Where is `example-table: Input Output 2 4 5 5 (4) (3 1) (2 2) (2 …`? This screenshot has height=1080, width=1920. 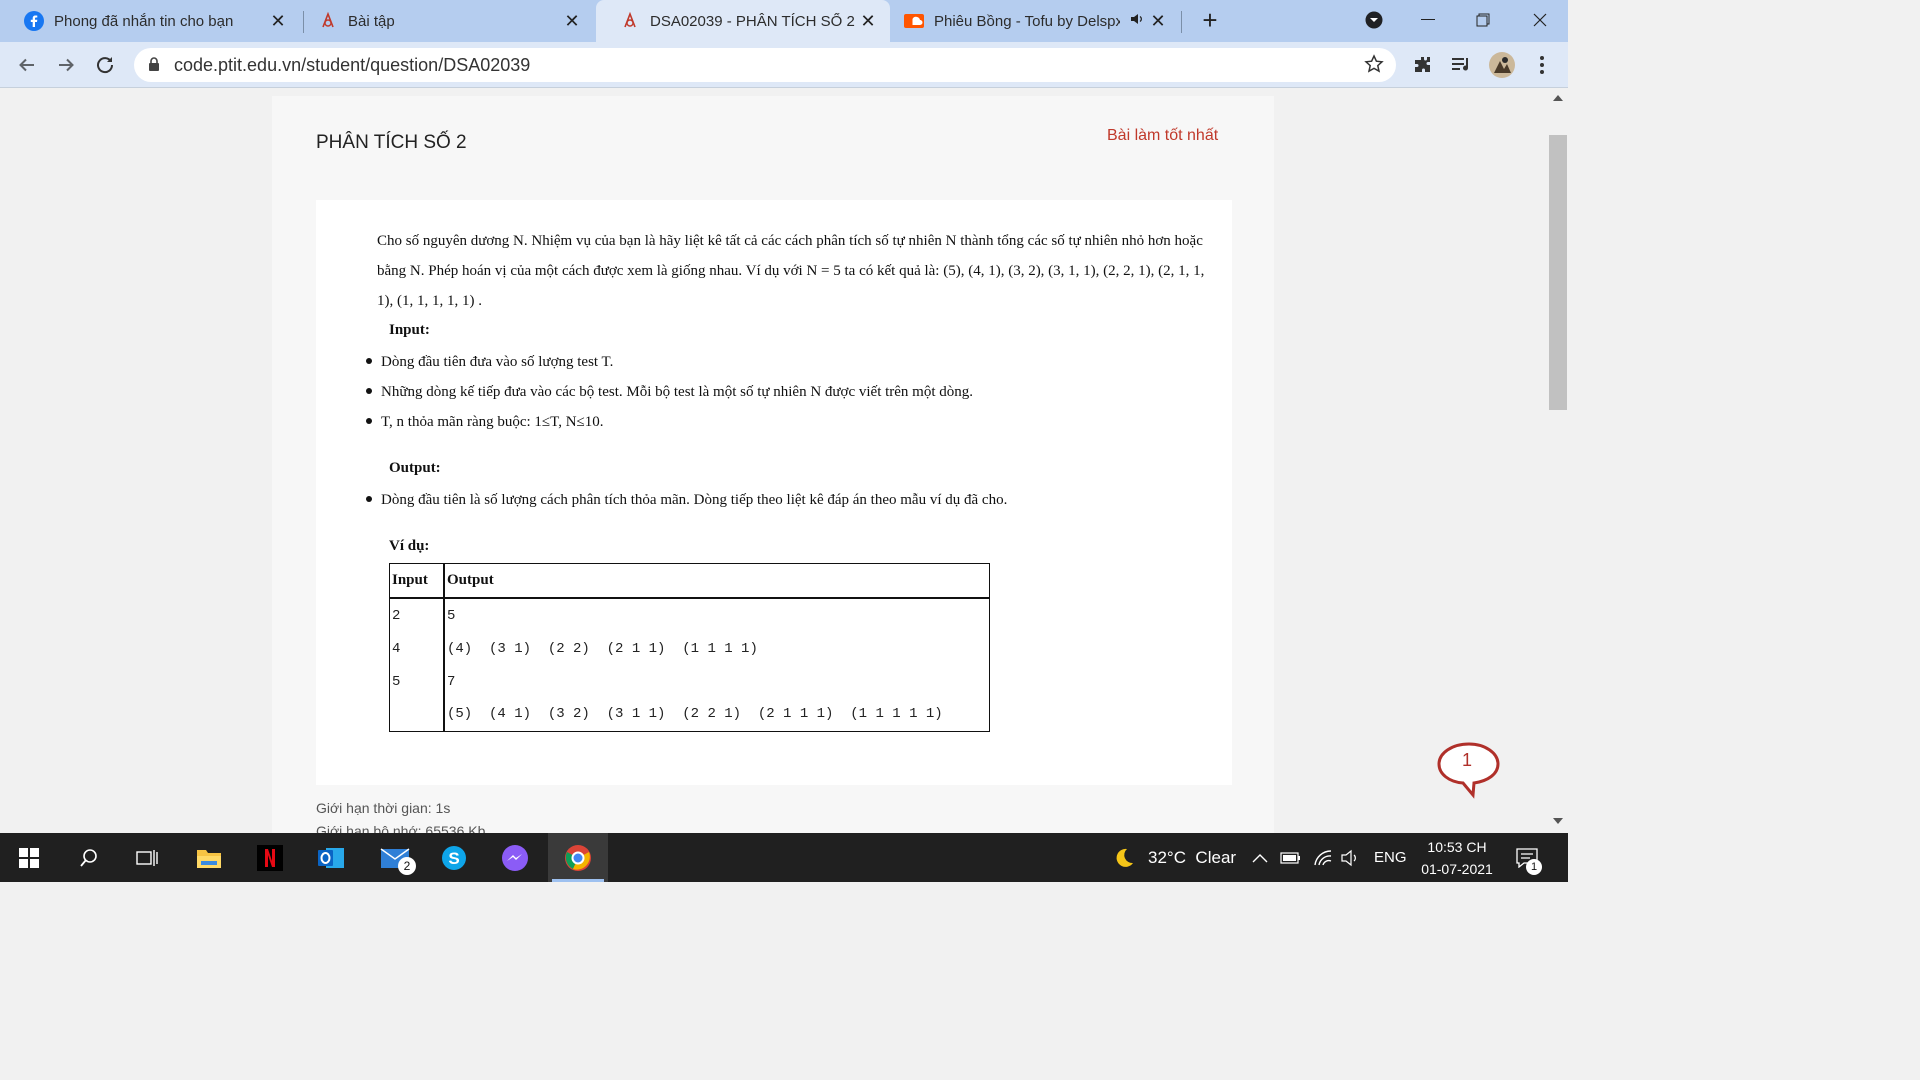 example-table: Input Output 2 4 5 5 (4) (3 1) (2 2) (2 … is located at coordinates (689, 647).